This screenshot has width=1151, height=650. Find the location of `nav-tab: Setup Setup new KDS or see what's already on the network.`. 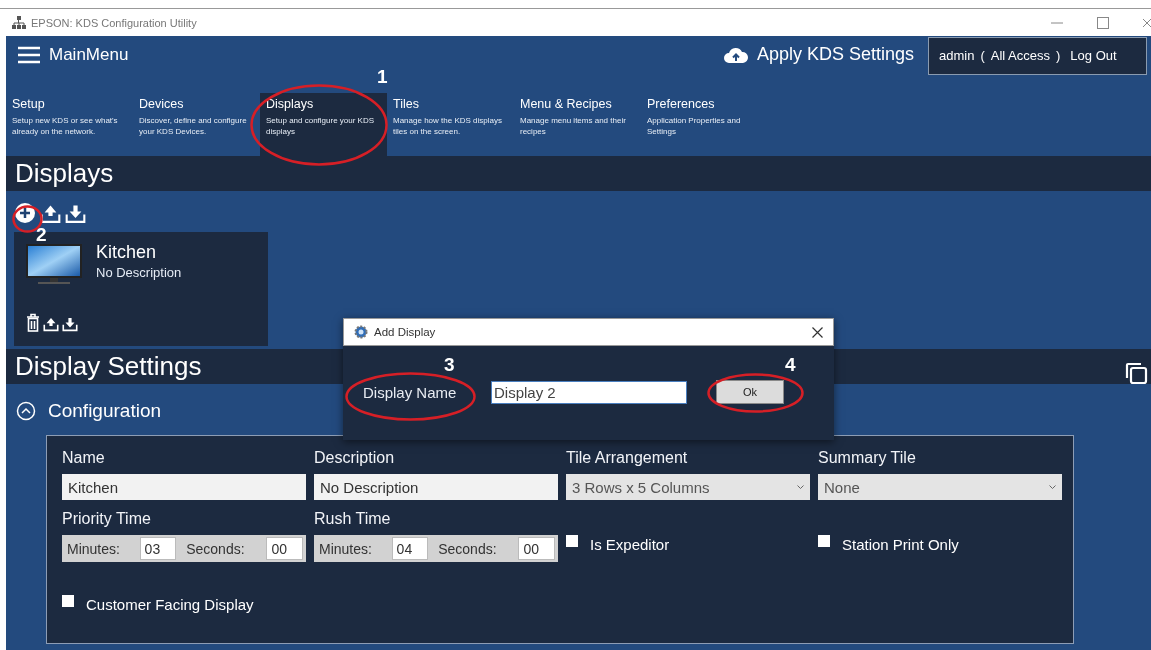

nav-tab: Setup Setup new KDS or see what's already on the network. is located at coordinates (69, 124).